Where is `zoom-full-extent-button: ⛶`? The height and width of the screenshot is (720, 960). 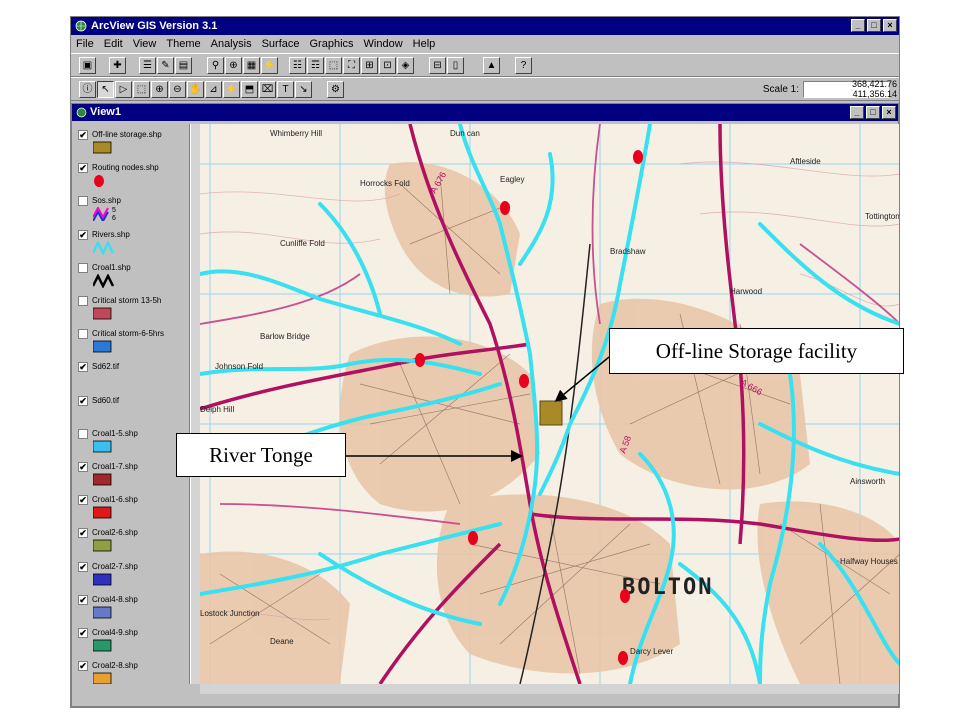
zoom-full-extent-button: ⛶ is located at coordinates (351, 65).